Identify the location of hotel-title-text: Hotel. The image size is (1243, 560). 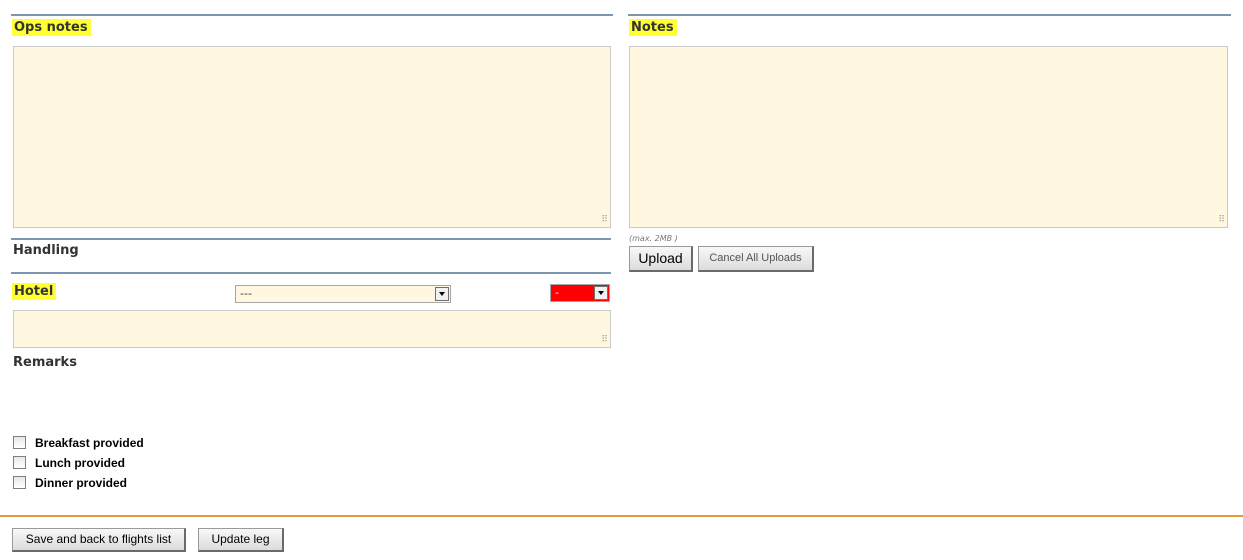
(34, 291).